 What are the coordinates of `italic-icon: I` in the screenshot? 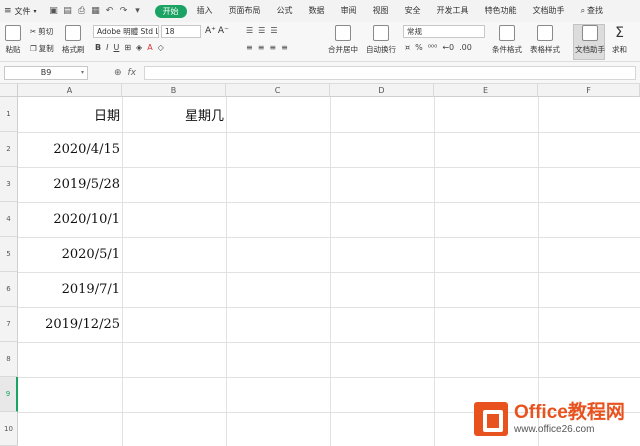 It's located at (107, 47).